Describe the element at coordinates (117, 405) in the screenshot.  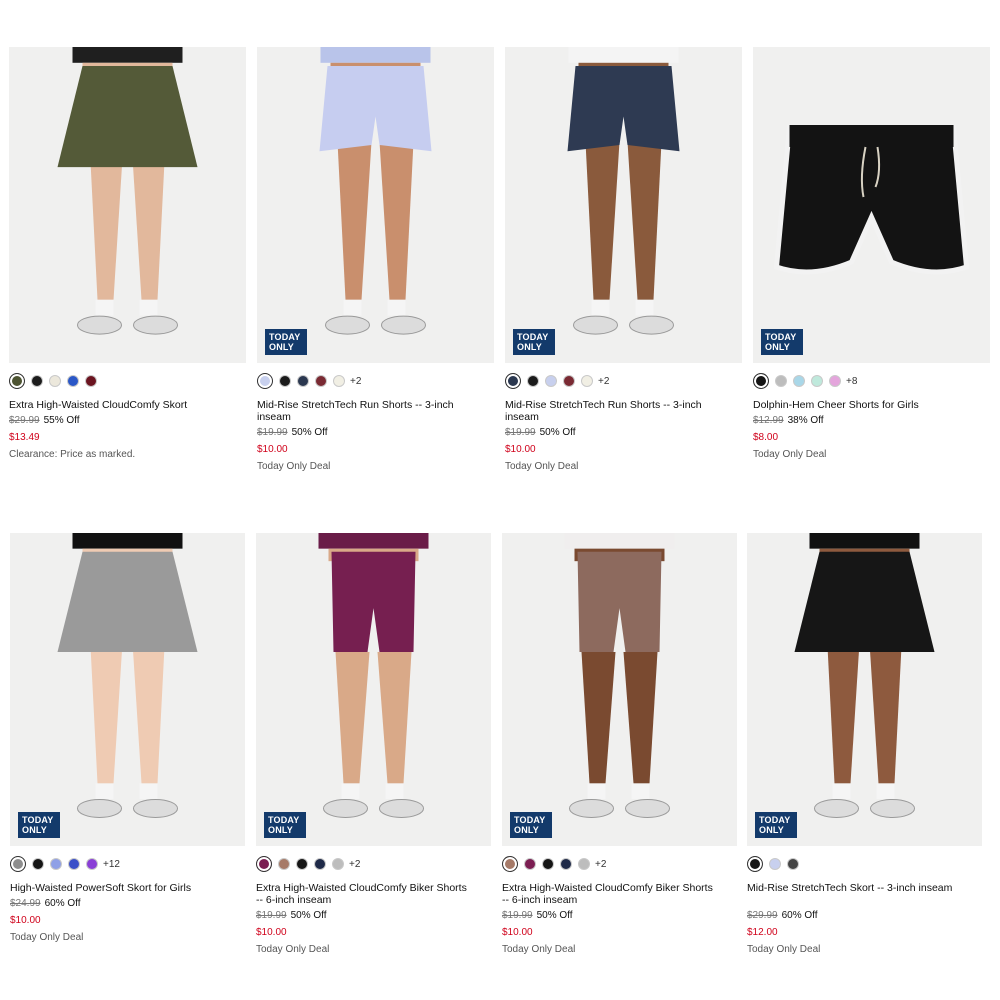
I see `product-title: Extra High-Waisted CloudComfy Skort` at that location.